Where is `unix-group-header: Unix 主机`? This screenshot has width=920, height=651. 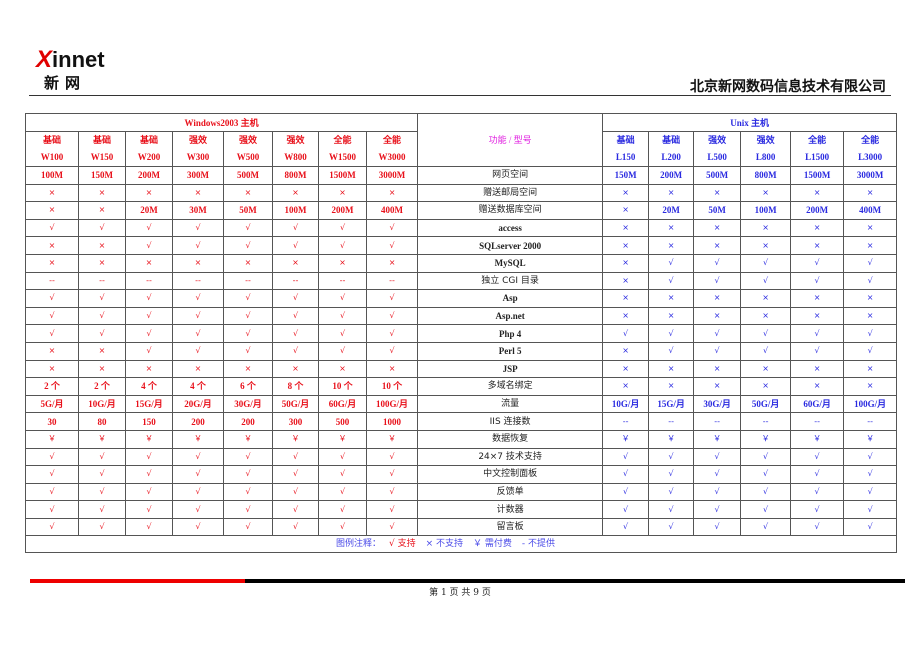 unix-group-header: Unix 主机 is located at coordinates (750, 122).